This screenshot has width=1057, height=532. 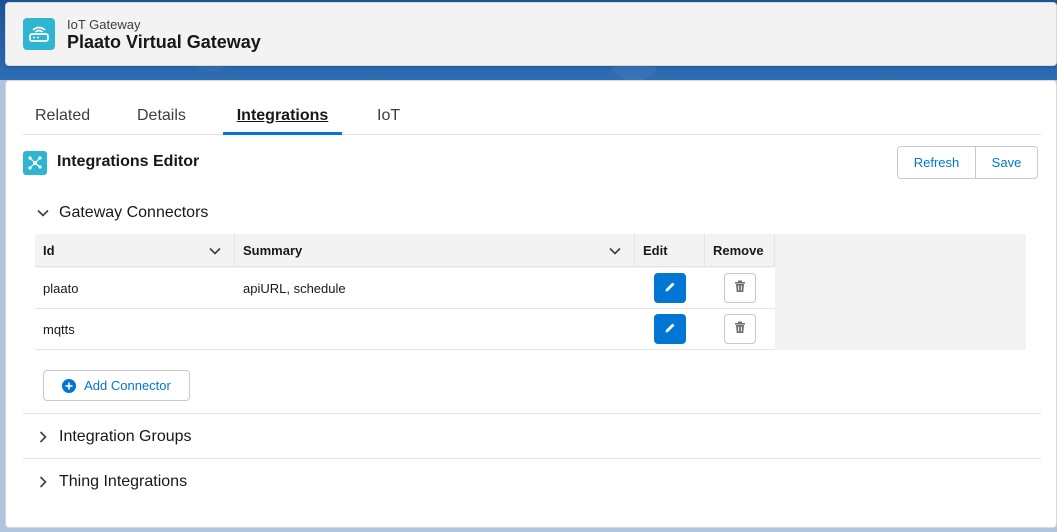 What do you see at coordinates (532, 482) in the screenshot?
I see `section-thing-integrations-toggle: Thing Integrations` at bounding box center [532, 482].